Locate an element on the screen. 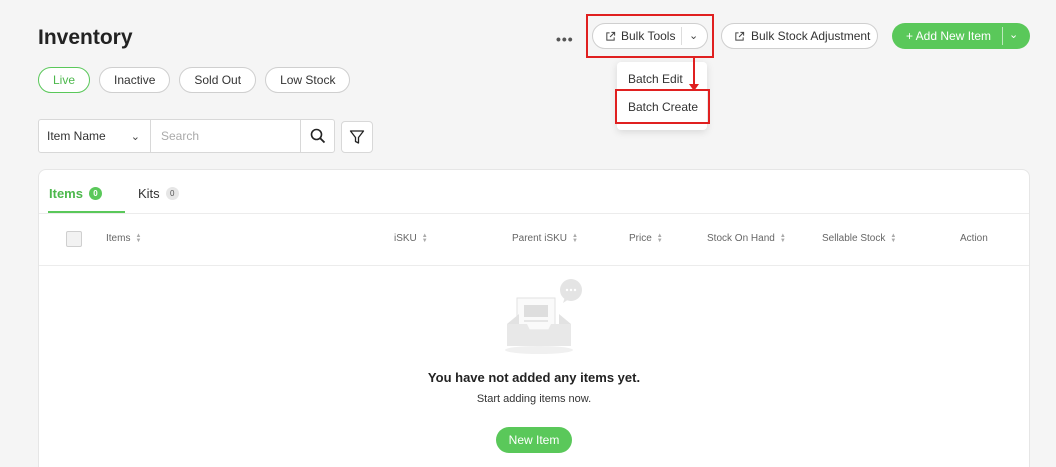 The height and width of the screenshot is (467, 1056). add-new-item-button: + Add New Item ⌄ is located at coordinates (961, 36).